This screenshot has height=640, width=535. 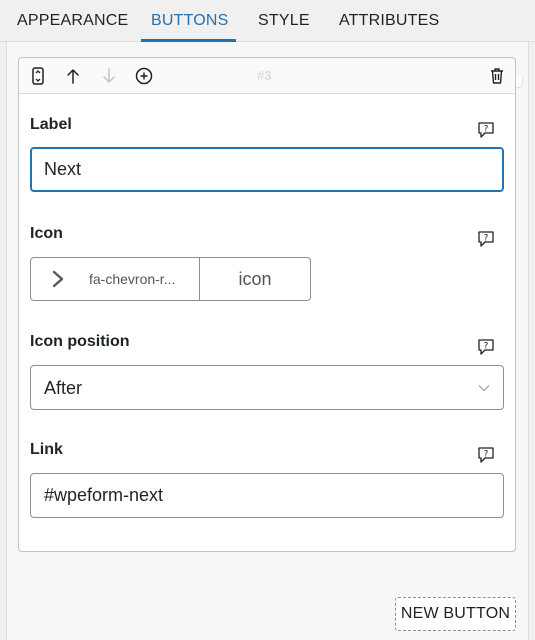 I want to click on button-index: #3, so click(x=264, y=75).